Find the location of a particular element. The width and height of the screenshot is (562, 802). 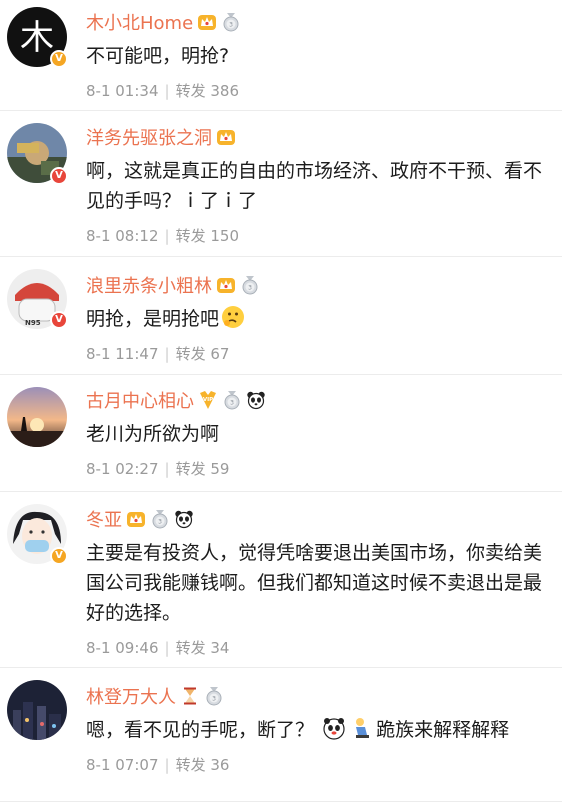

repost-button: 转发 36 is located at coordinates (203, 765).